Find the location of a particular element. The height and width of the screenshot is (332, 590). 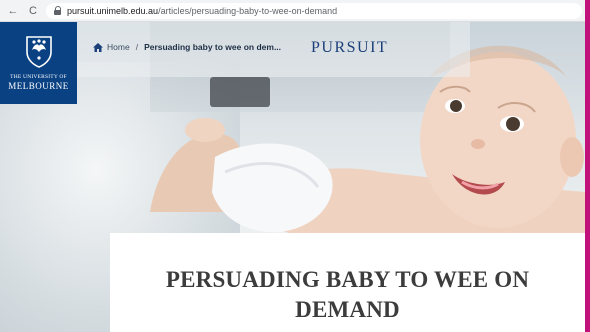

side-accent-strip is located at coordinates (587, 166).